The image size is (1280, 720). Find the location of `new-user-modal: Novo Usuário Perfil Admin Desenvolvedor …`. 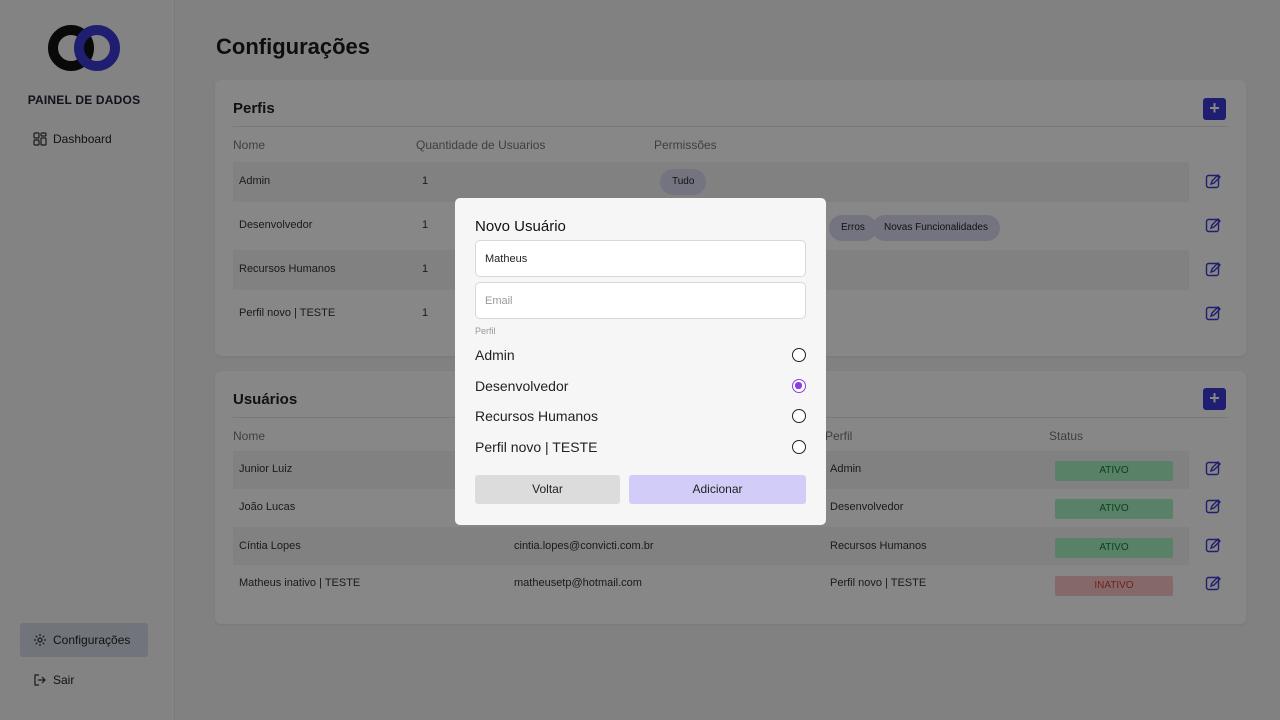

new-user-modal: Novo Usuário Perfil Admin Desenvolvedor … is located at coordinates (640, 361).